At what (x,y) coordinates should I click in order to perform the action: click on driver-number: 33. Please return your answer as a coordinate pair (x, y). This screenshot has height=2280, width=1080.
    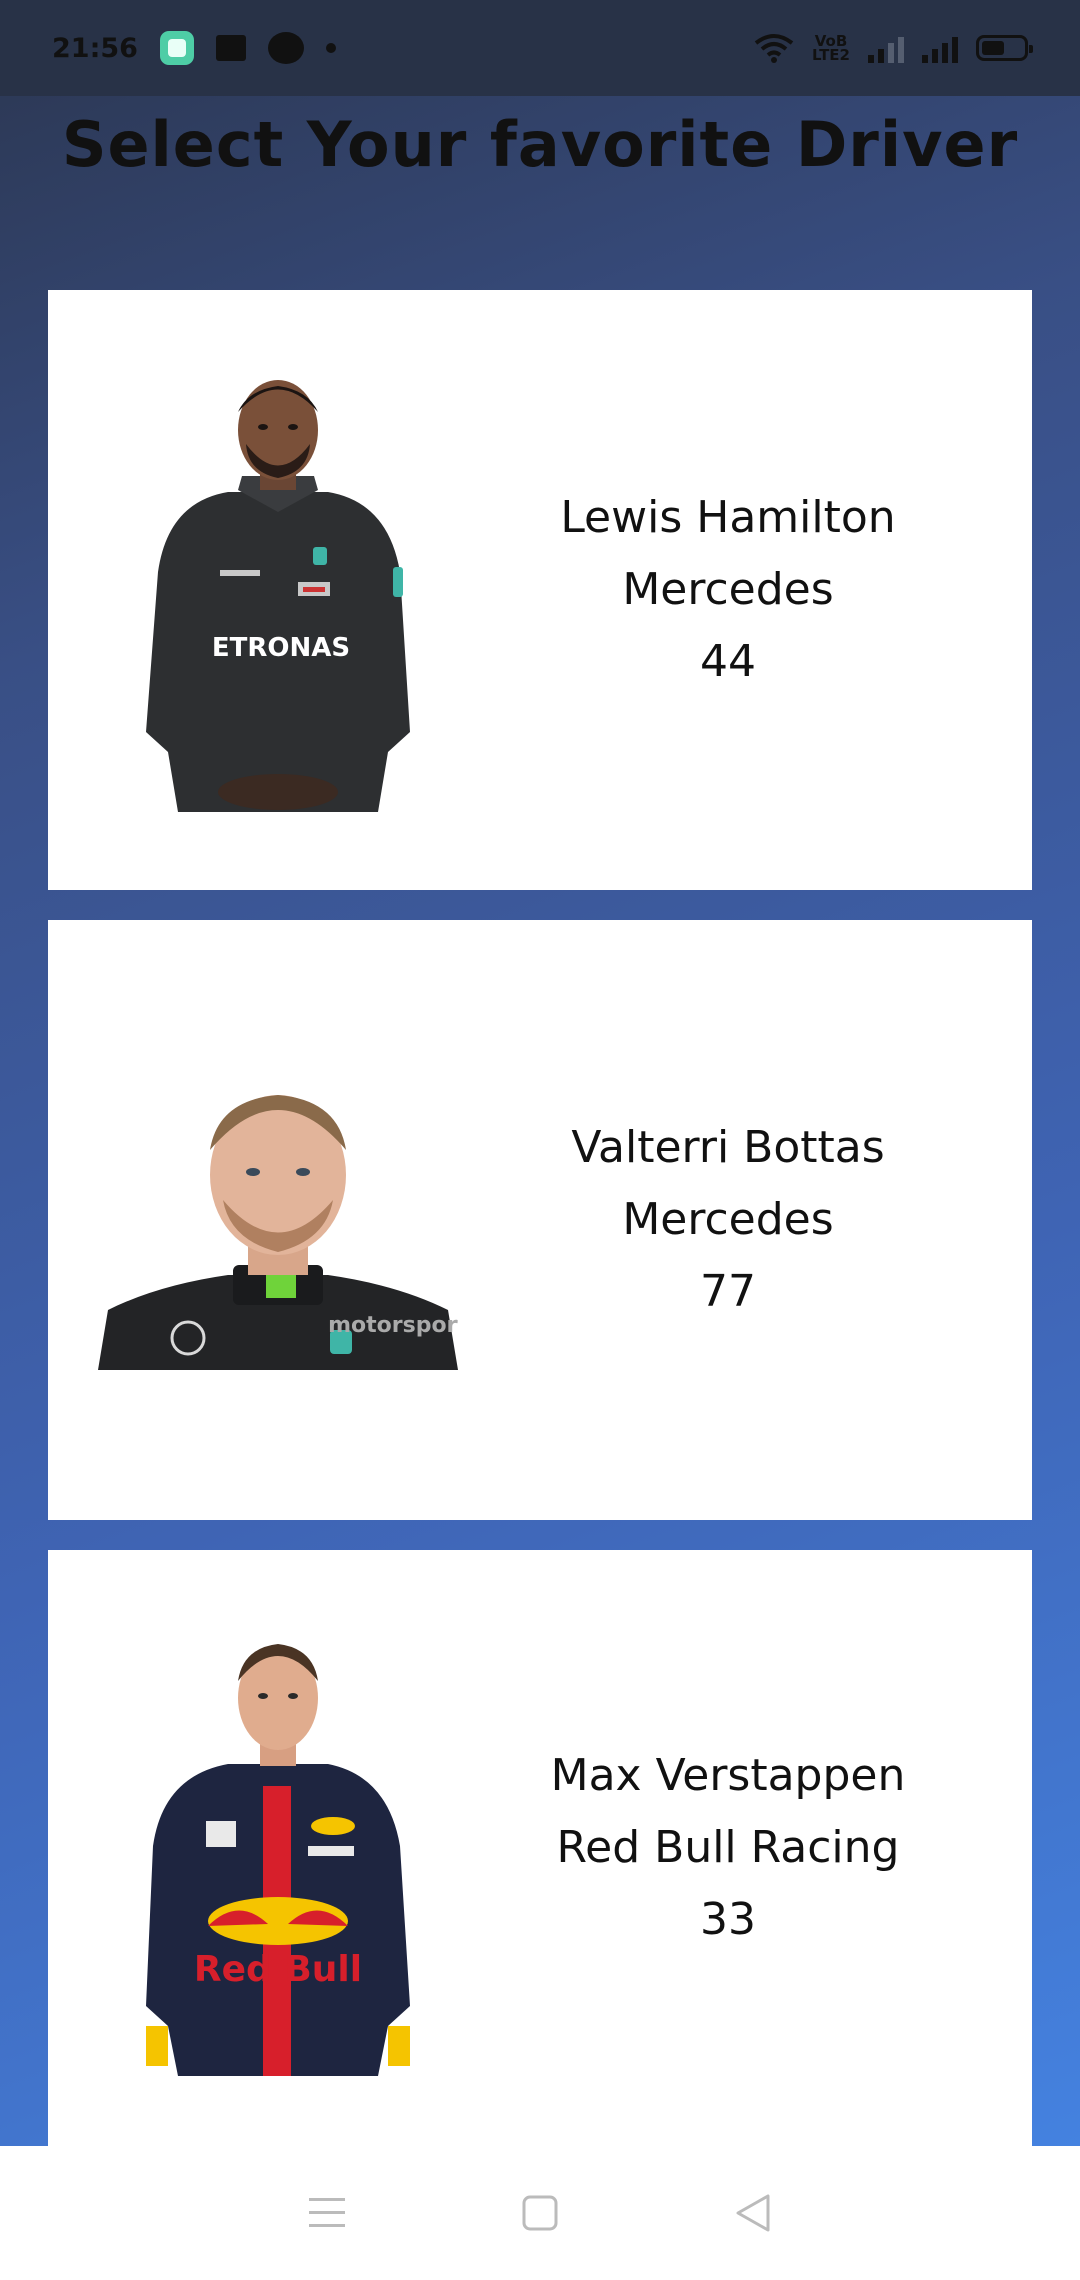
    Looking at the image, I should click on (728, 1919).